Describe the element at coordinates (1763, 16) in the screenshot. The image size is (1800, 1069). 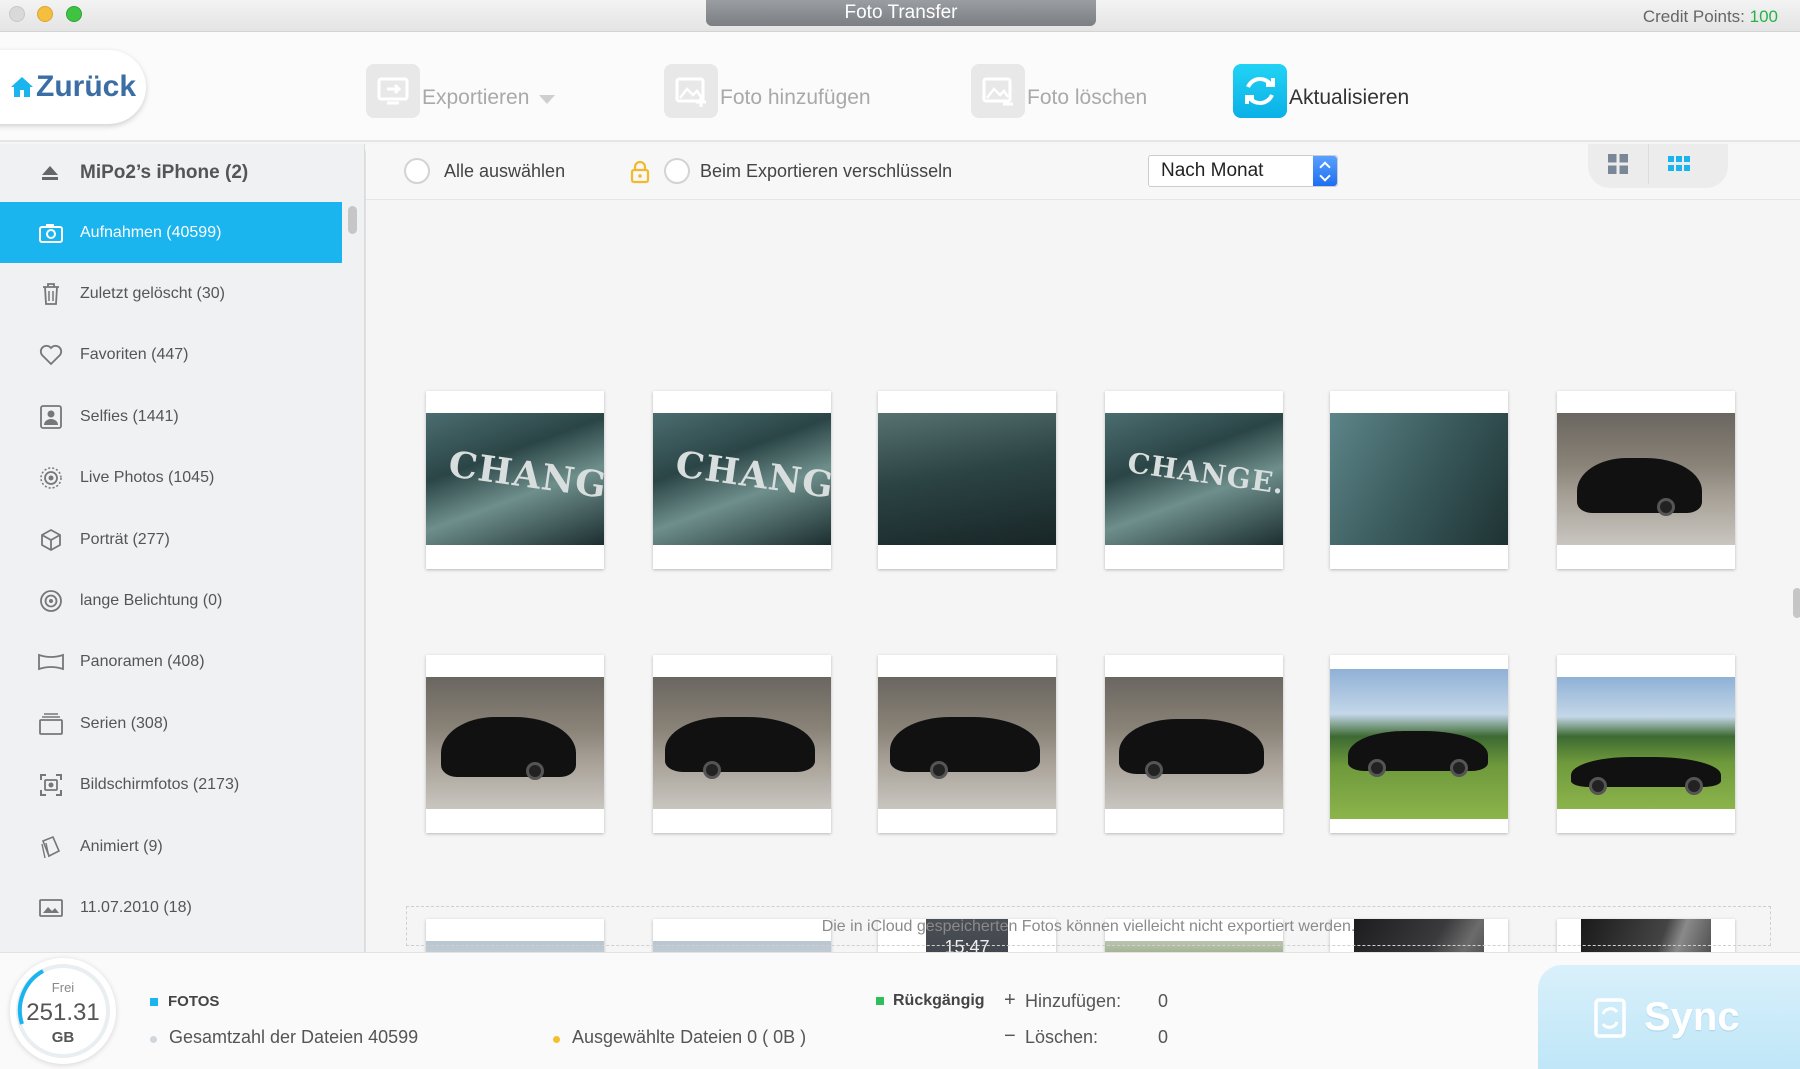
I see `credit-points-value: 100` at that location.